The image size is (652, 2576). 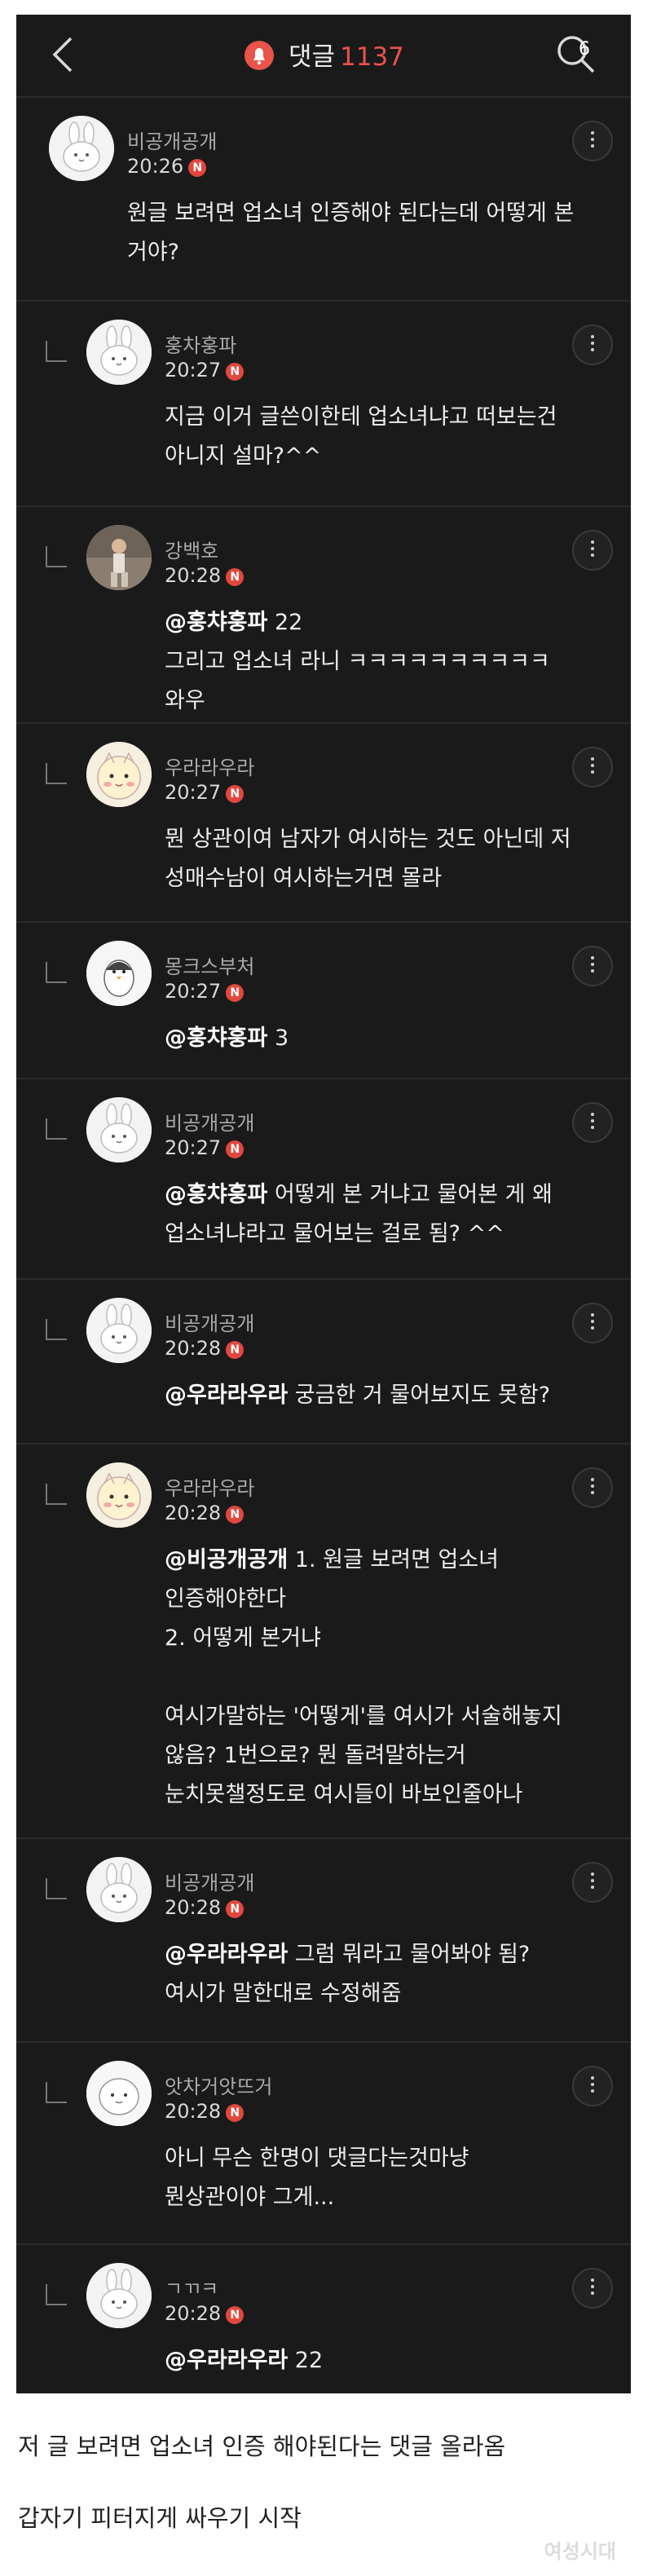 I want to click on comment-line: 아니 무슨 한명이 댓글다는것마냥, so click(x=393, y=2158).